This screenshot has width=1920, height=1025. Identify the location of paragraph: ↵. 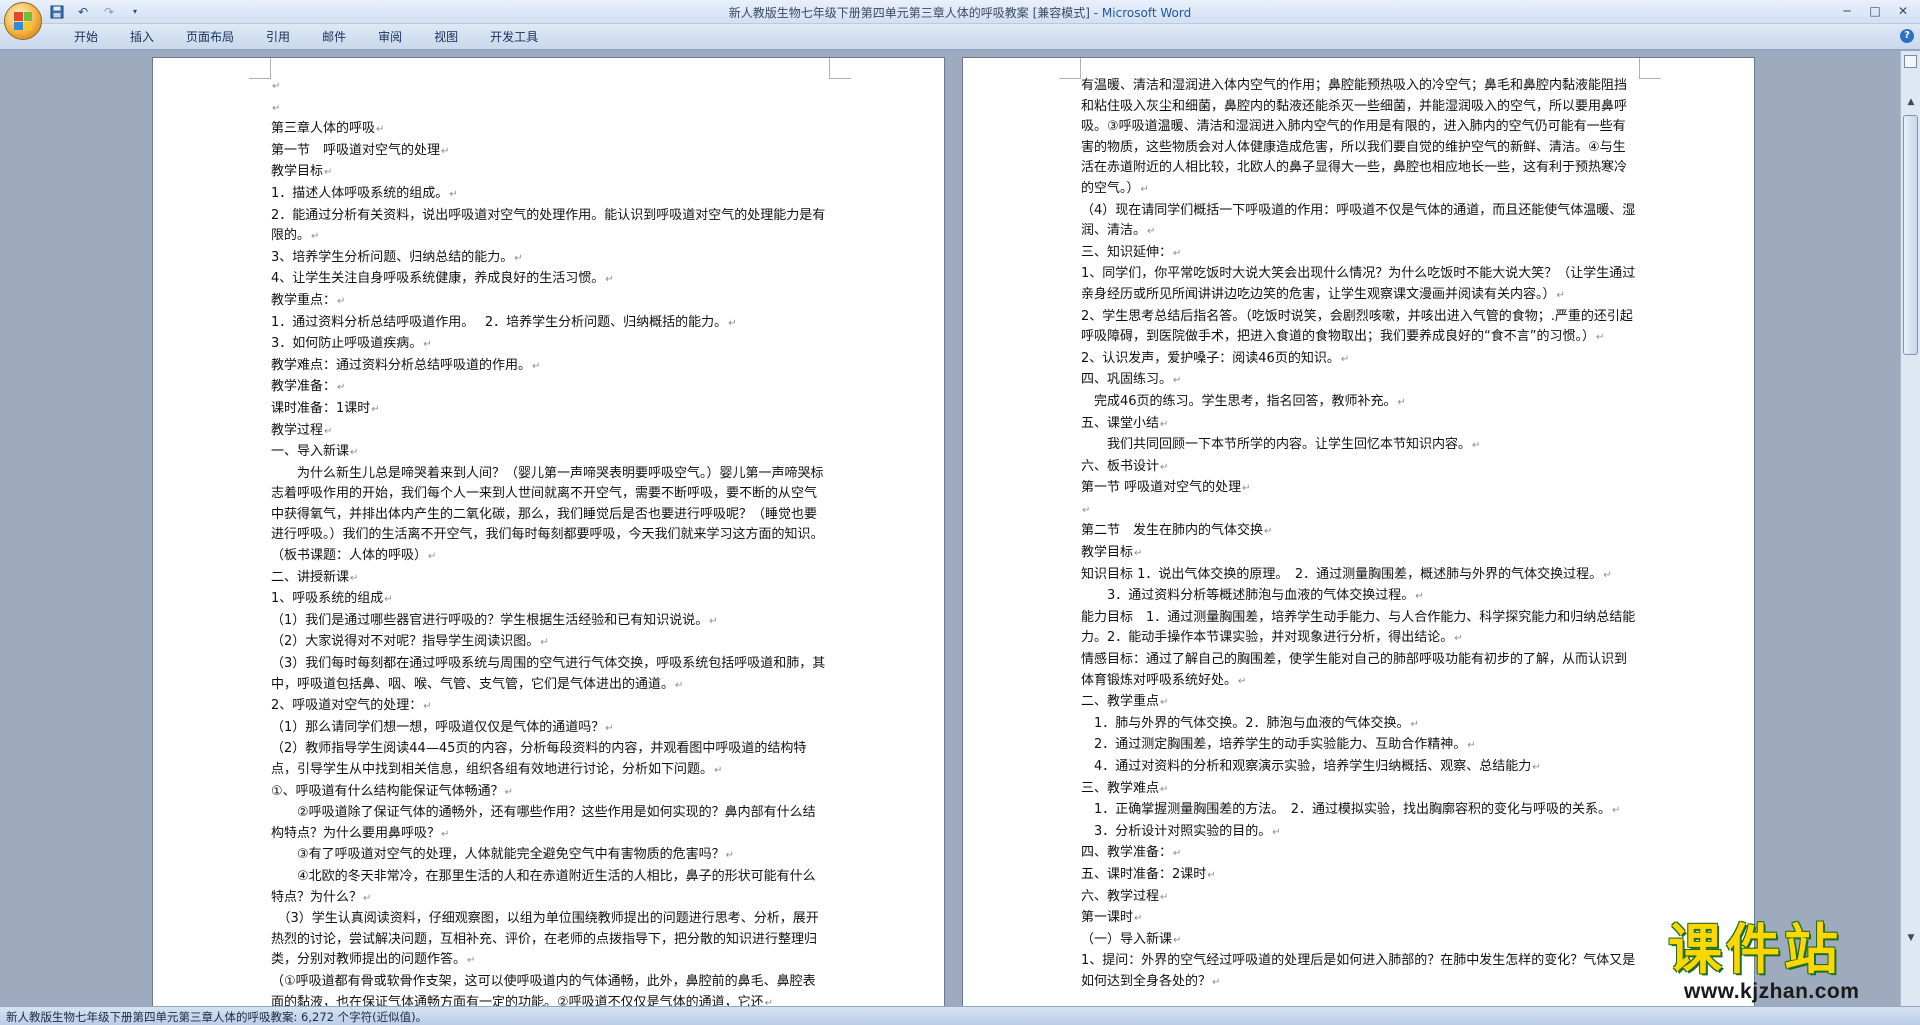
(549, 109).